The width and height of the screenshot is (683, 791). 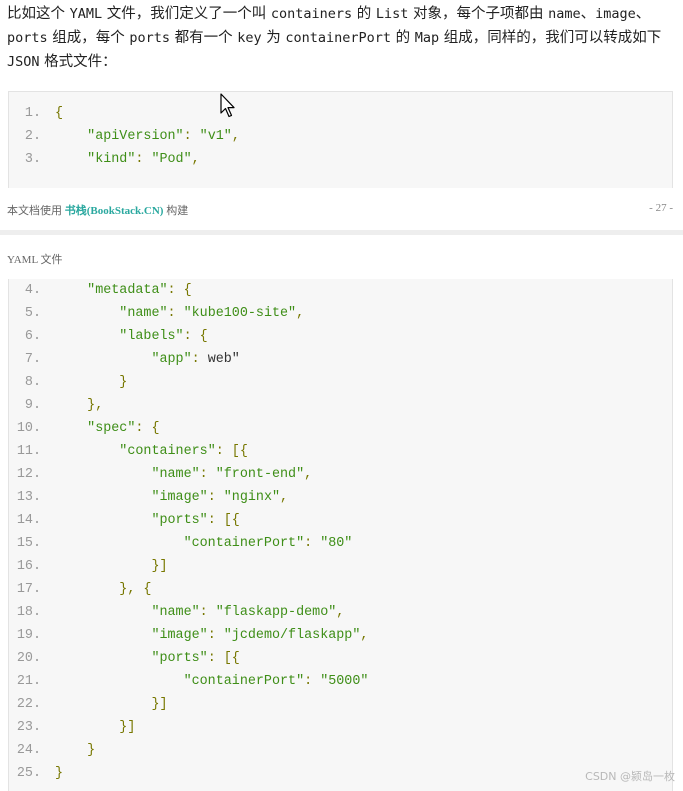 I want to click on line-number: 2., so click(x=32, y=136).